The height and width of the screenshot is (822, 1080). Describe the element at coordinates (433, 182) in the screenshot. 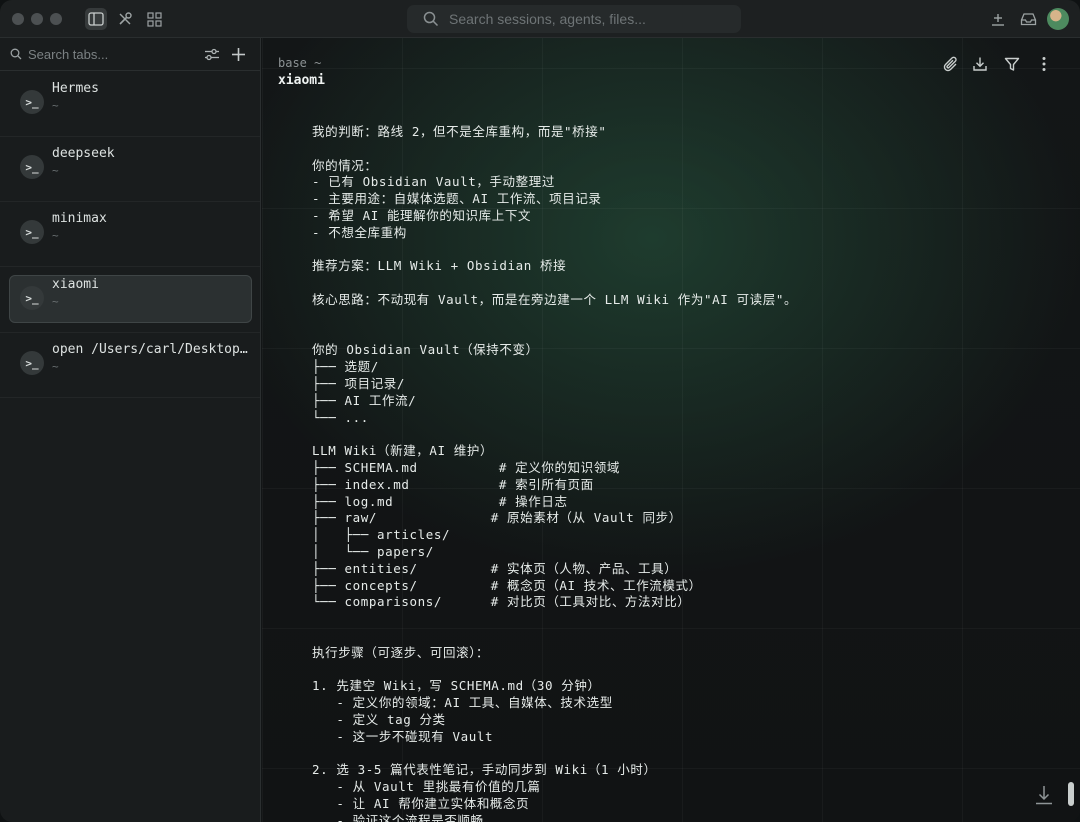

I see `output-line: - 已有 Obsidian Vault，手动整理过` at that location.